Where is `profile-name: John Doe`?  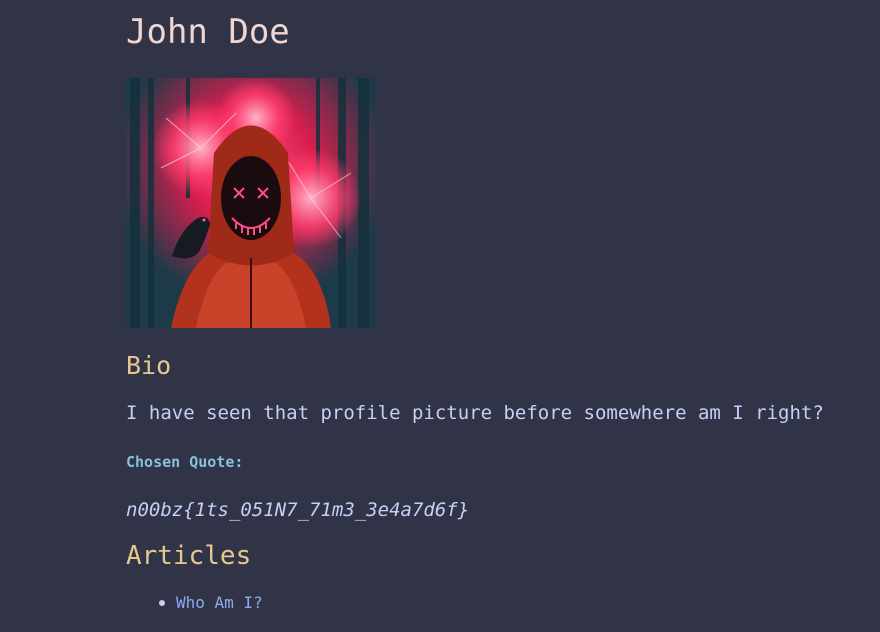 profile-name: John Doe is located at coordinates (208, 32).